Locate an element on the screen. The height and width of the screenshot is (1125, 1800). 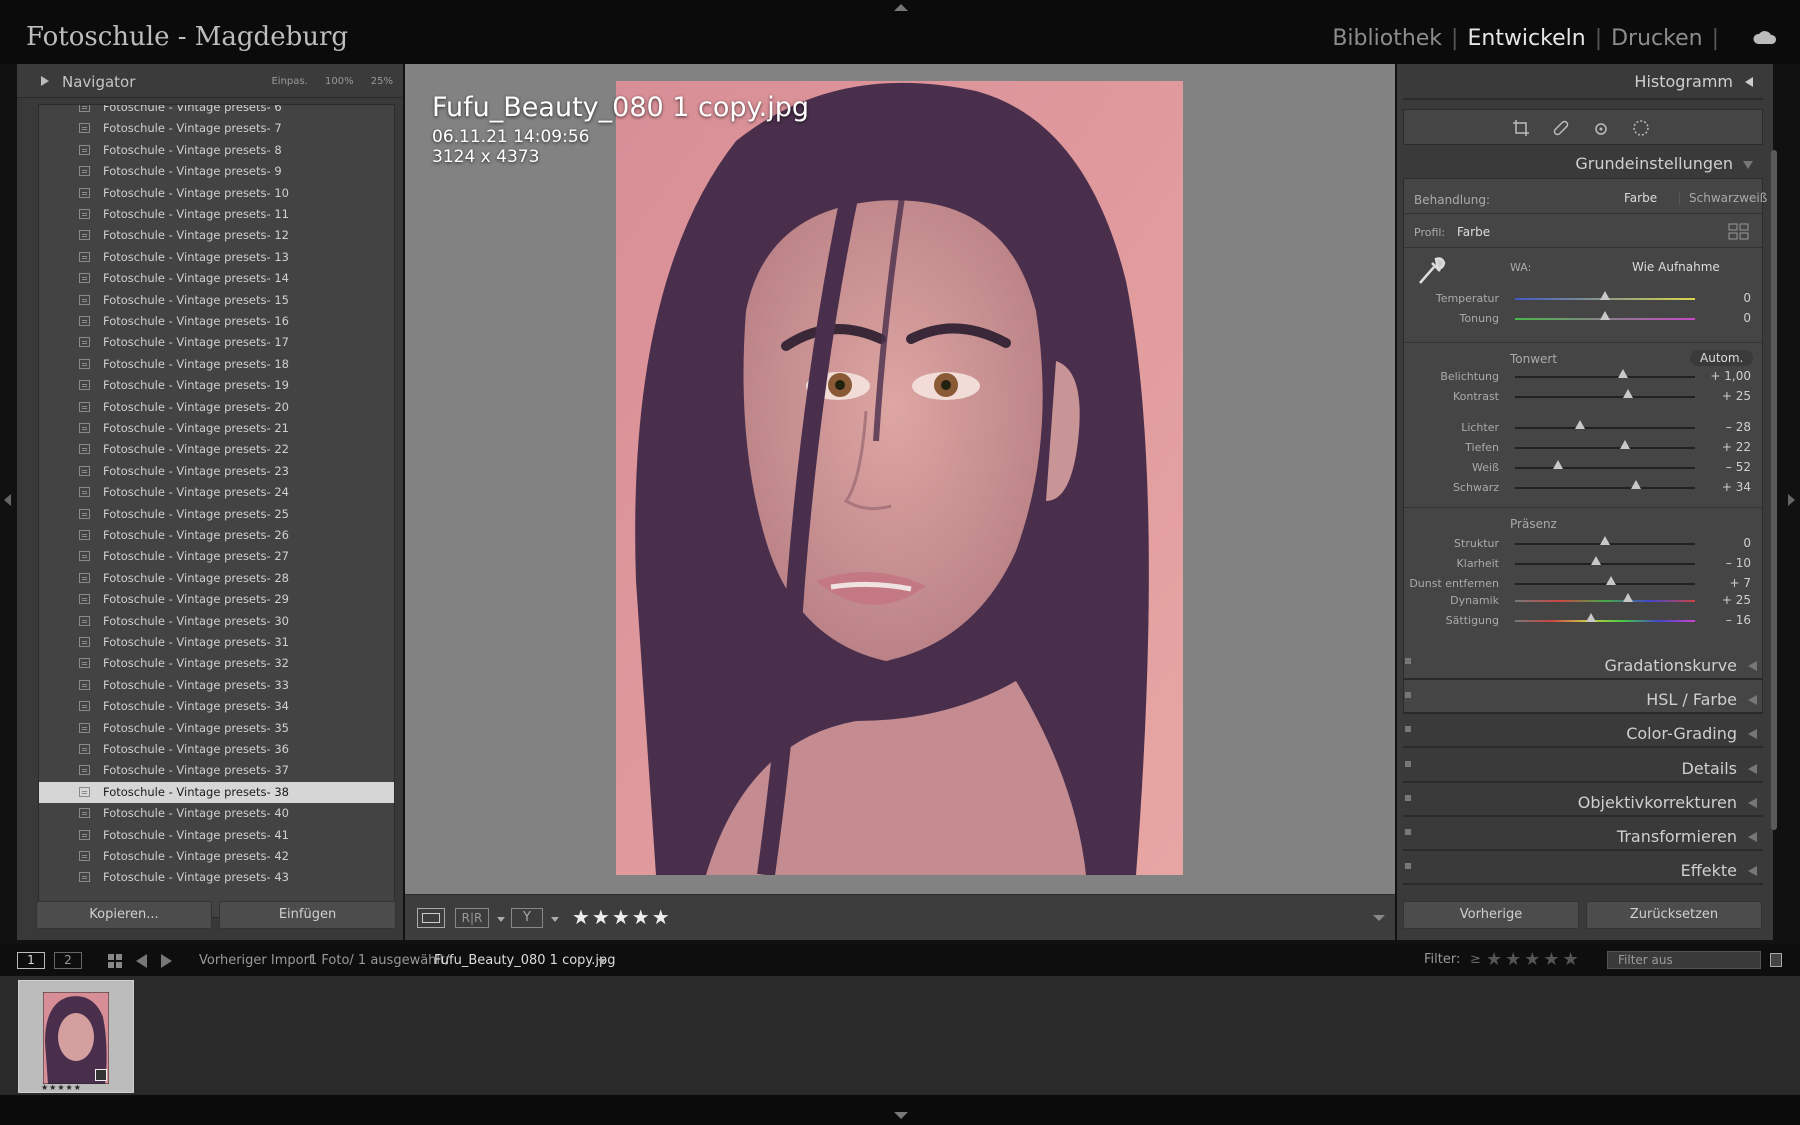
top-panel-arrow-icon is located at coordinates (901, 7).